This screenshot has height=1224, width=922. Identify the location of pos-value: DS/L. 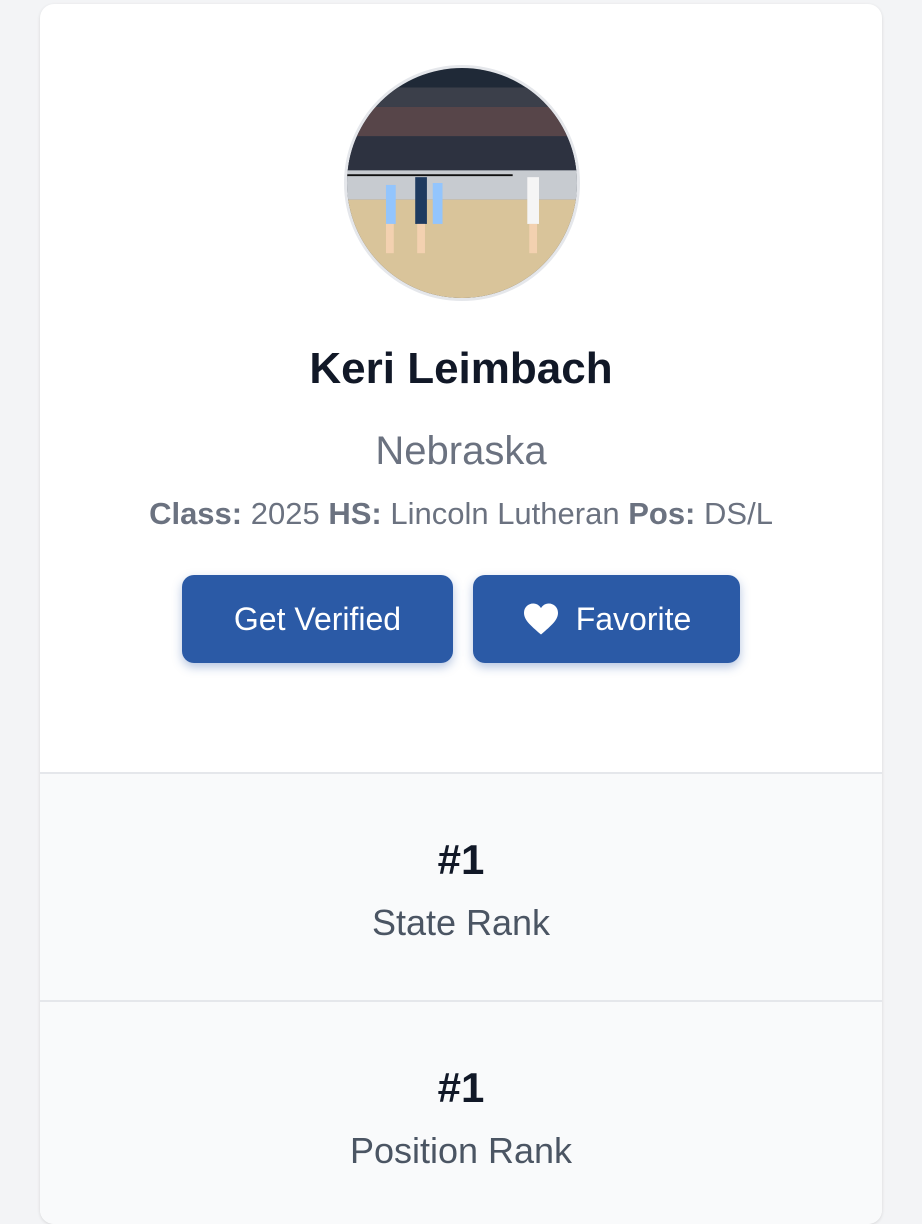
(738, 513).